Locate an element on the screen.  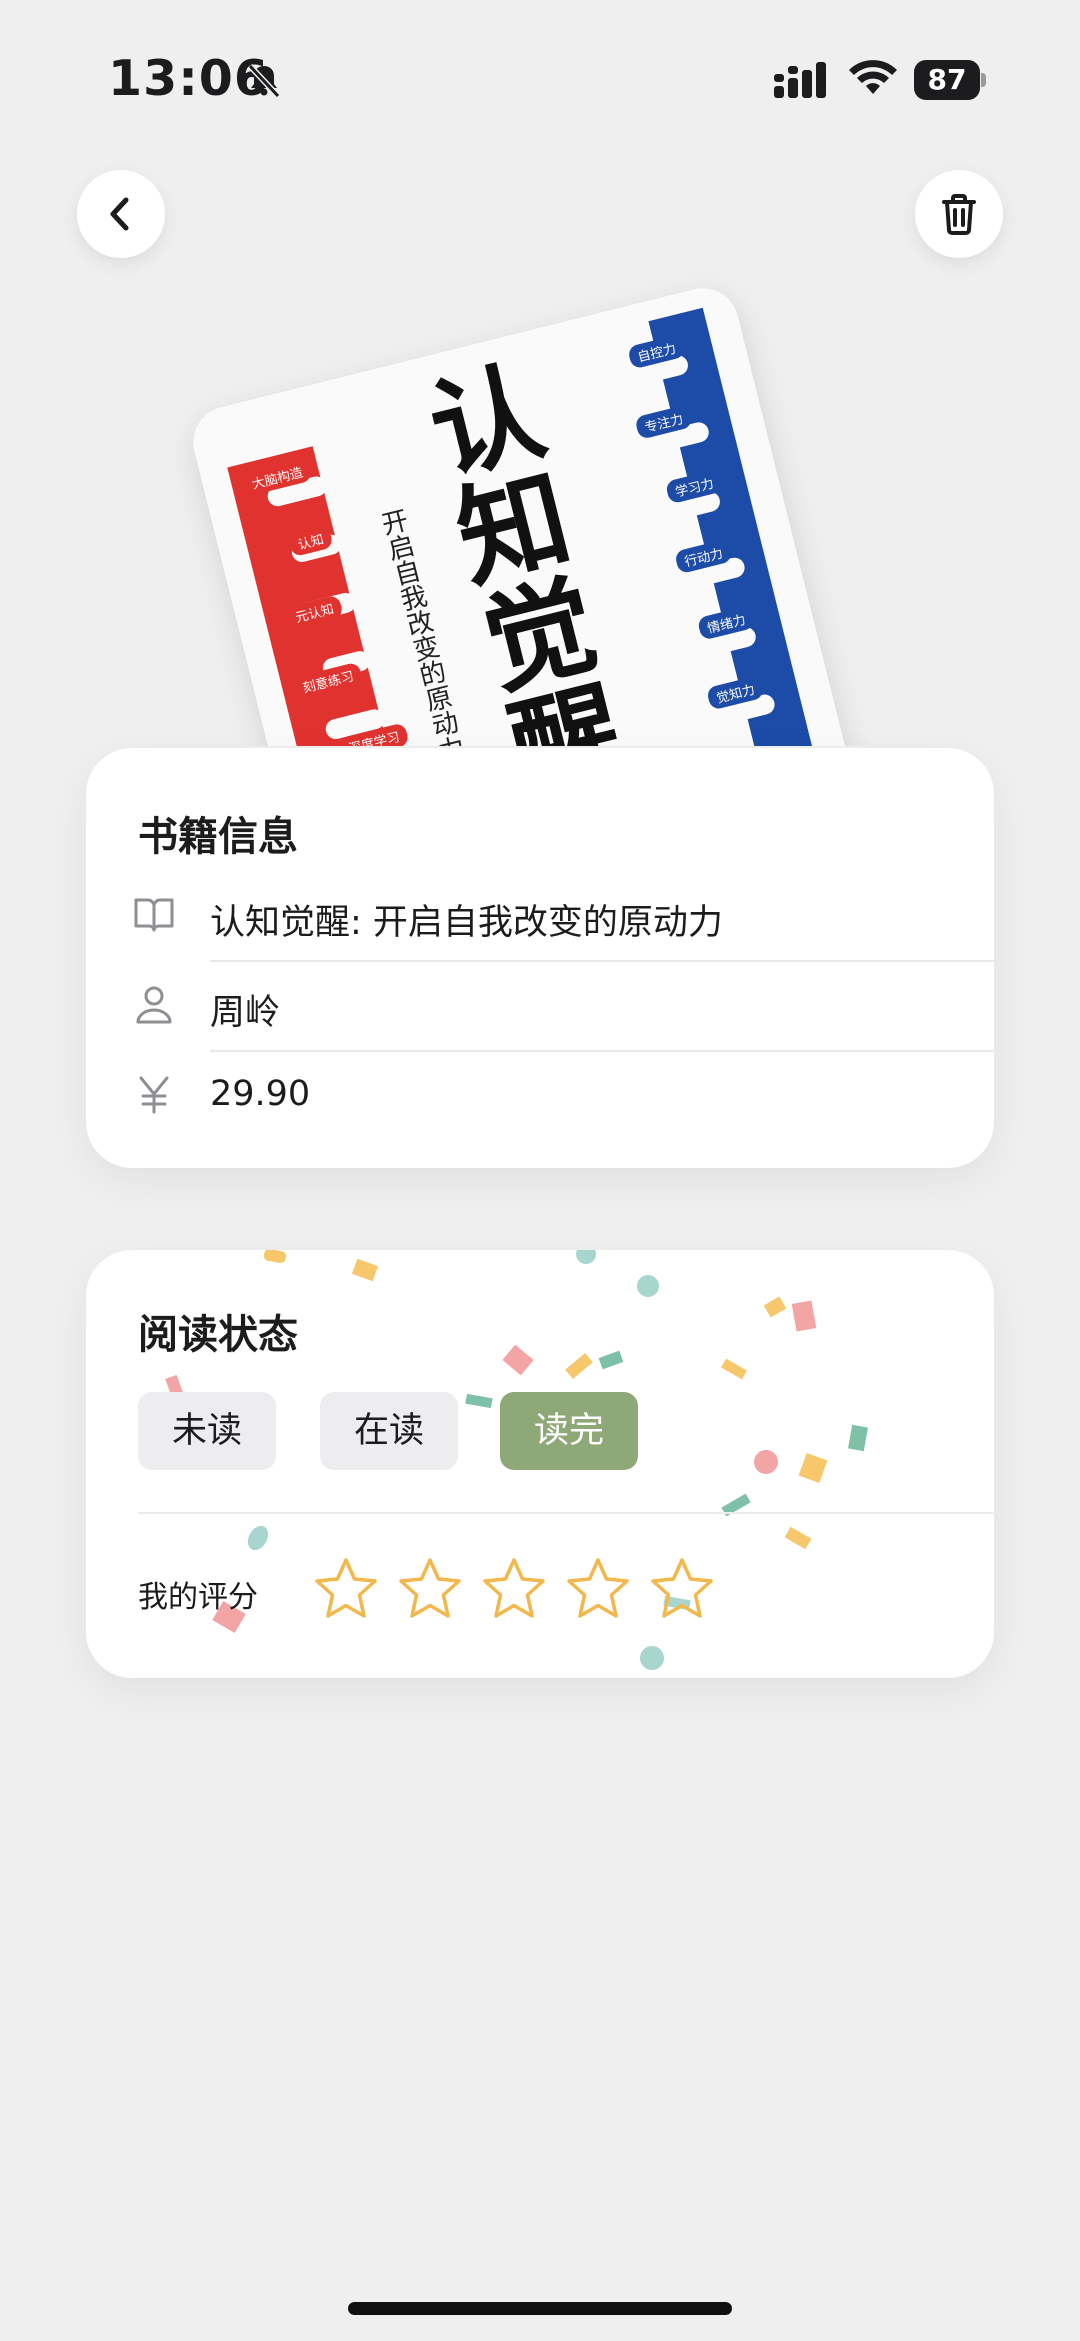
book-author-row: 周岭 is located at coordinates (540, 1007).